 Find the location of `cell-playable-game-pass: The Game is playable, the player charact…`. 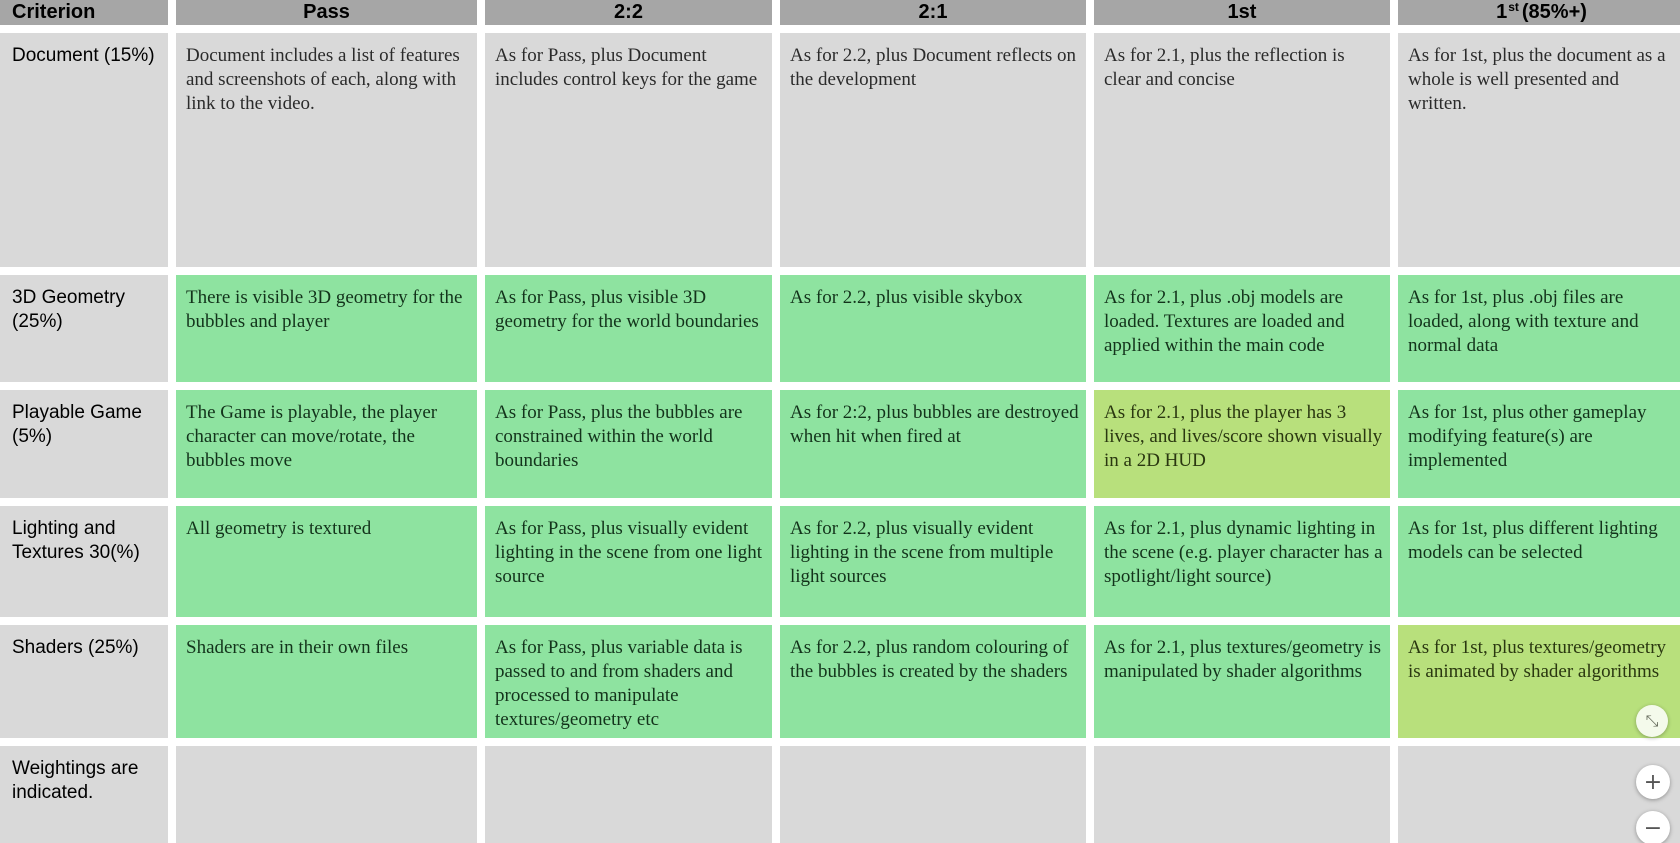

cell-playable-game-pass: The Game is playable, the player charact… is located at coordinates (326, 444).